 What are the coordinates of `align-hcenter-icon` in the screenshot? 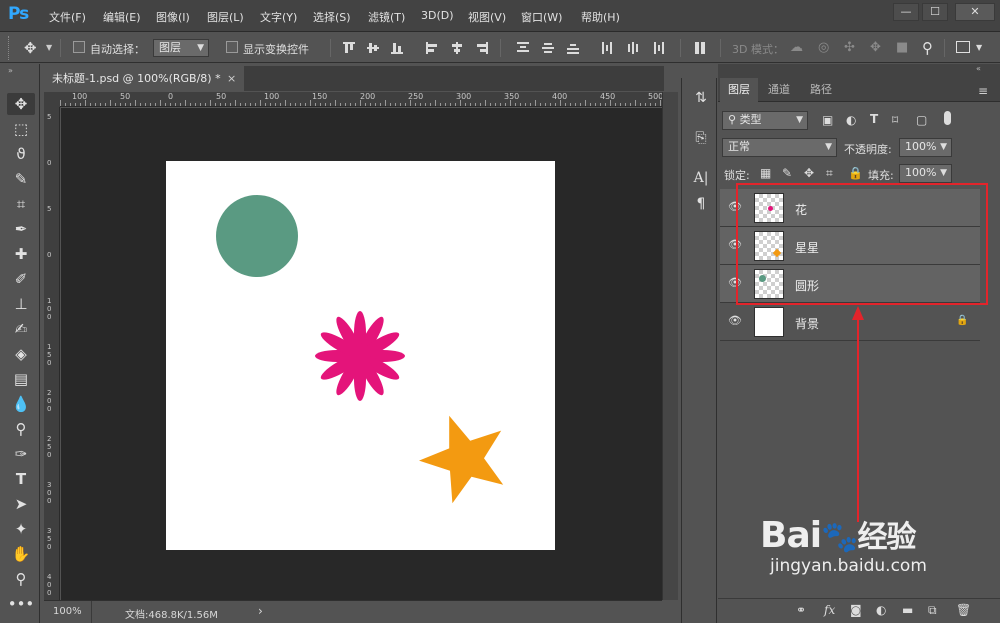 It's located at (457, 48).